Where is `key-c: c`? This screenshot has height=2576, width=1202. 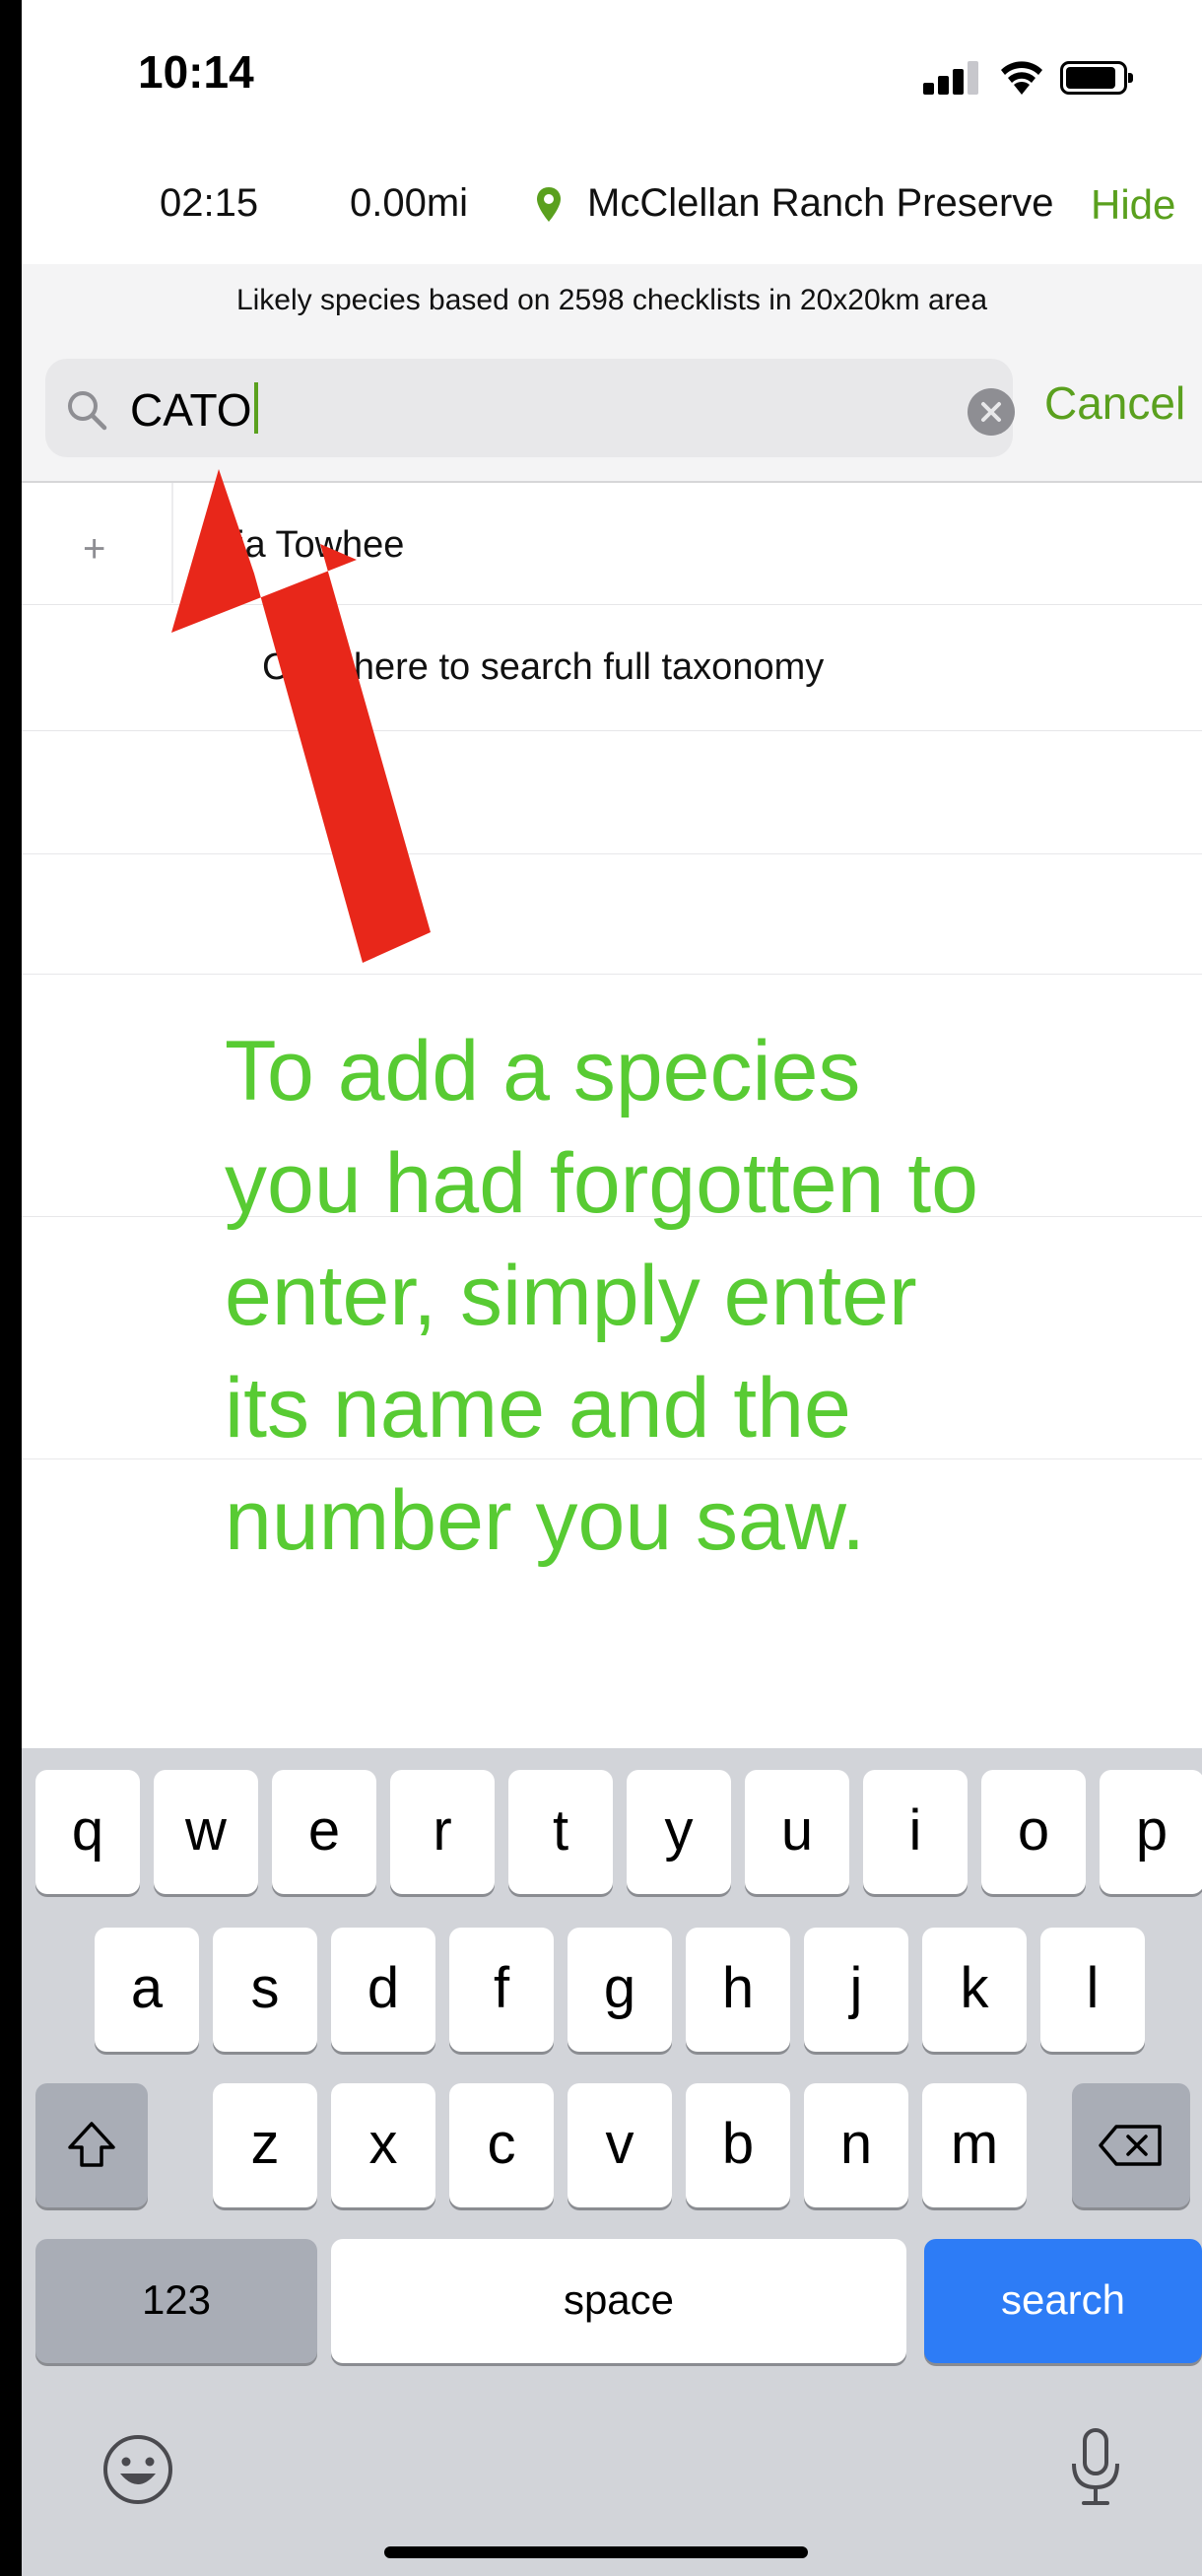 key-c: c is located at coordinates (501, 2145).